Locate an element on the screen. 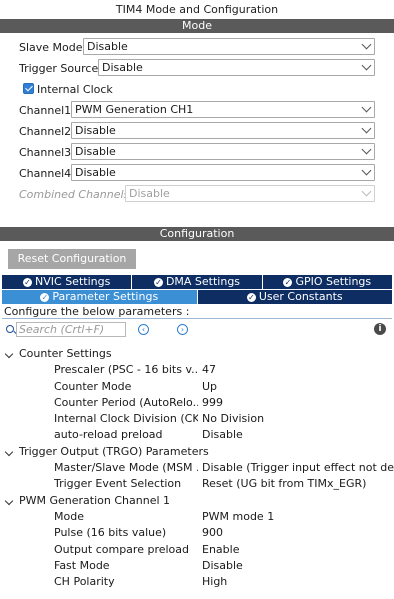  slave-mode-value: Disable is located at coordinates (107, 46).